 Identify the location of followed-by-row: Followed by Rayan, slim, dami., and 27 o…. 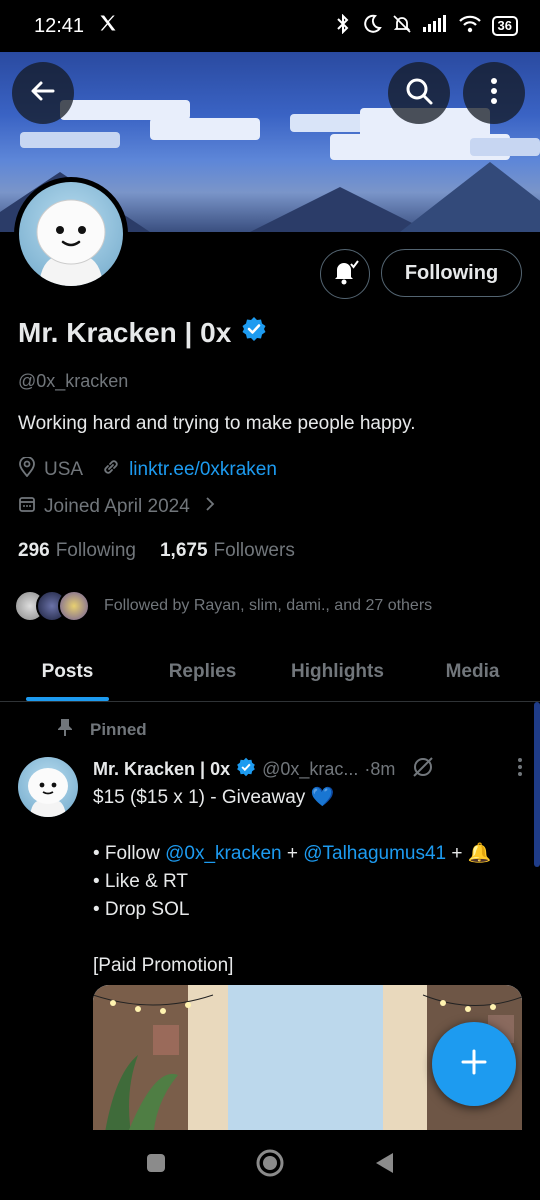
(223, 606).